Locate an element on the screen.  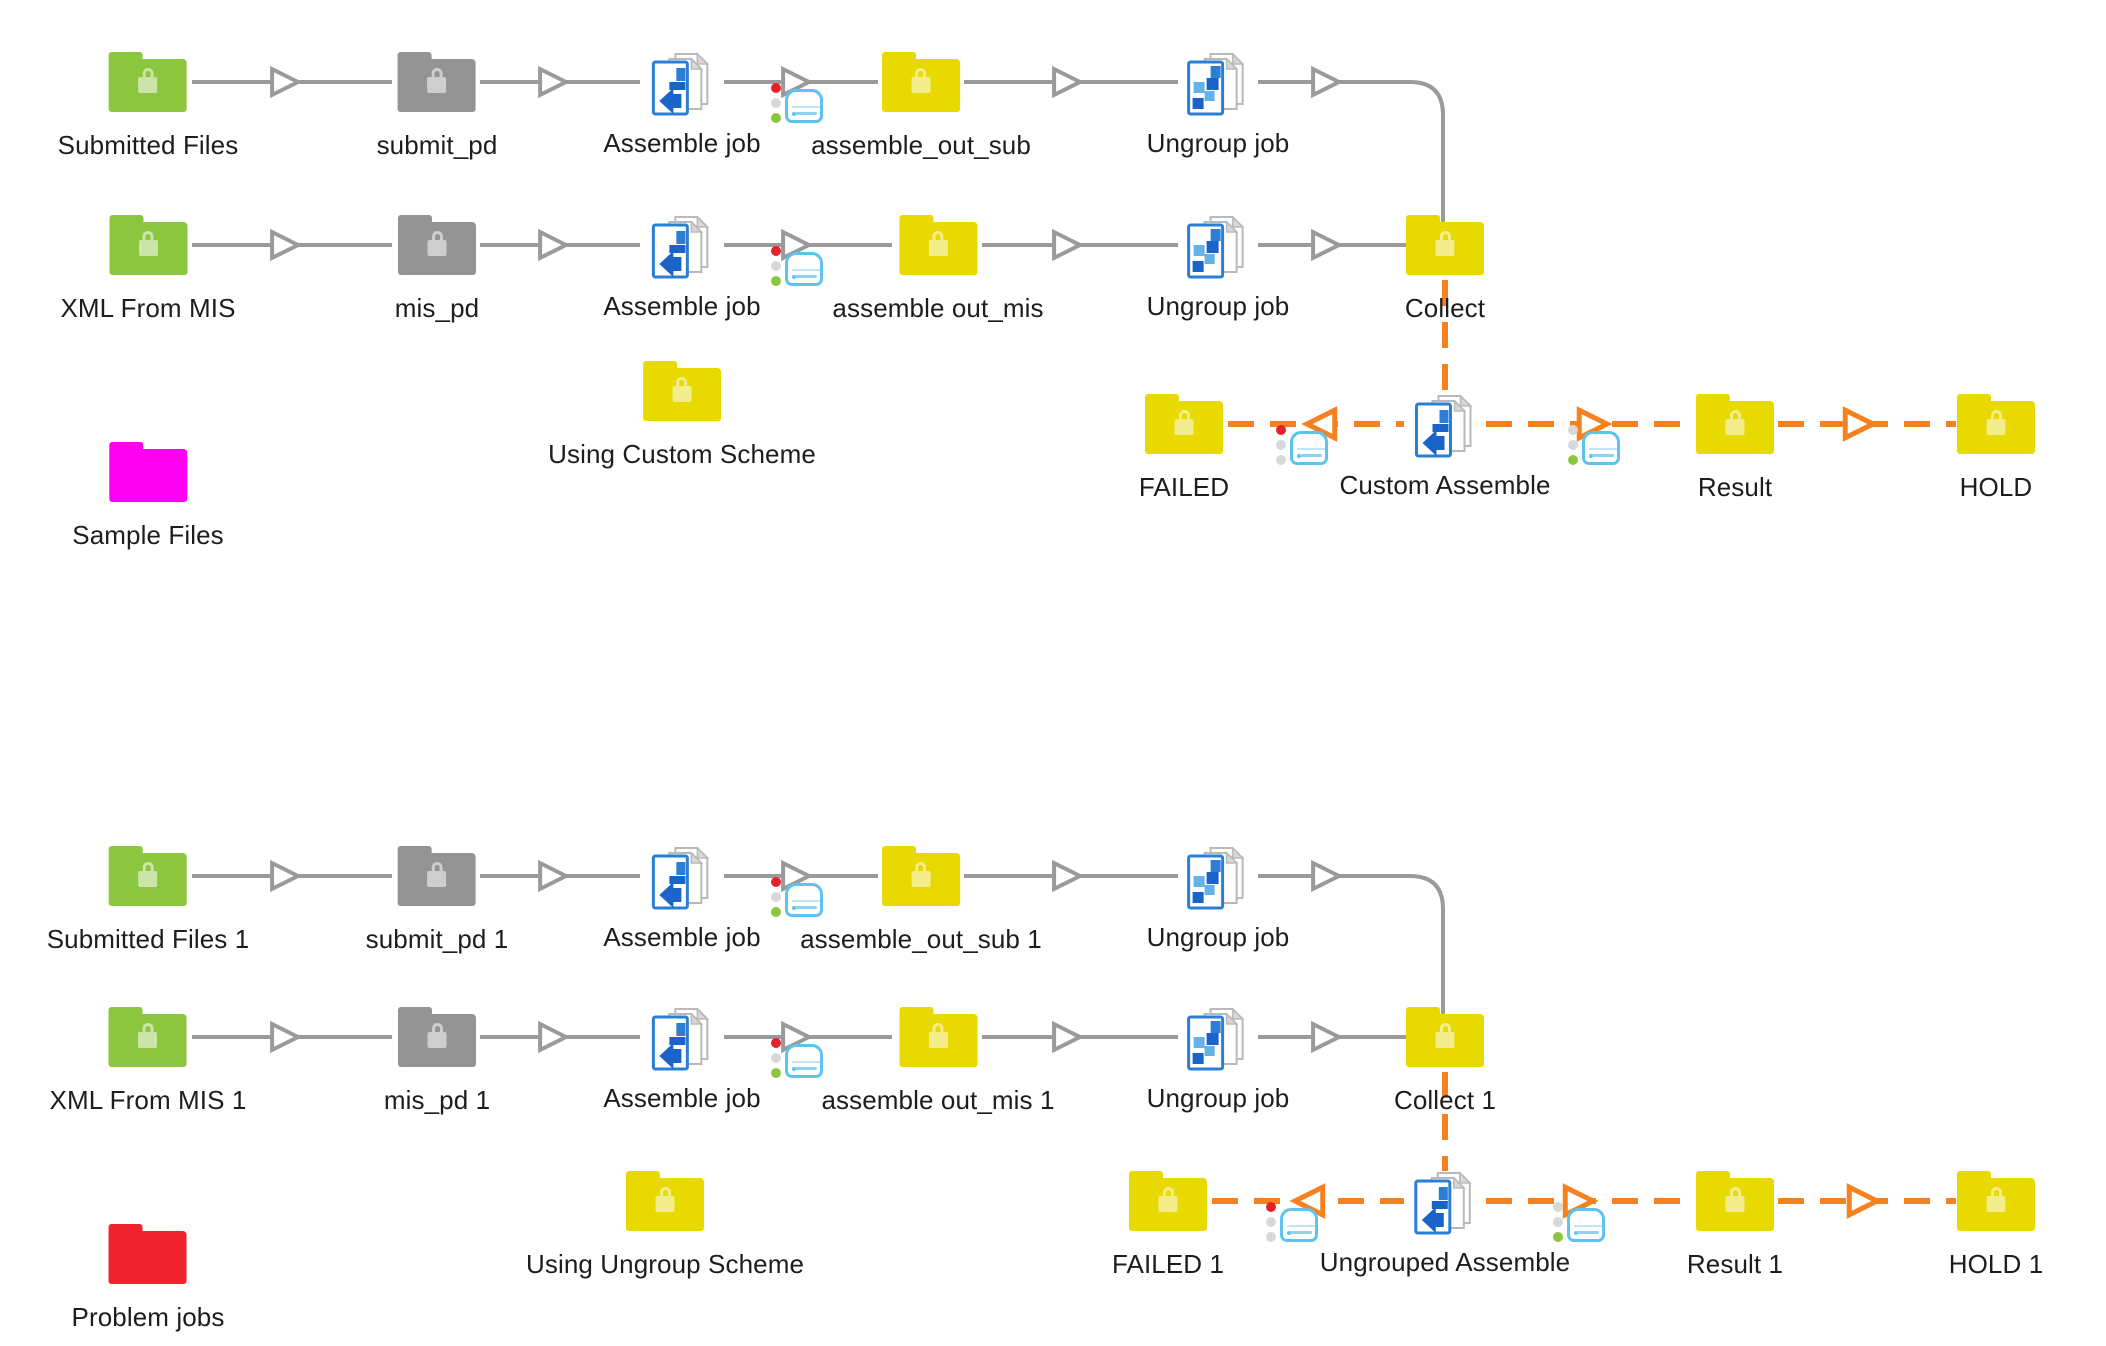
node-failed_1: FAILED 1 is located at coordinates (1168, 1225).